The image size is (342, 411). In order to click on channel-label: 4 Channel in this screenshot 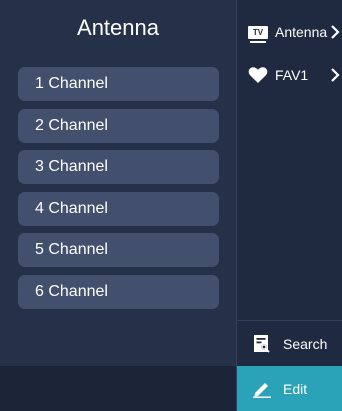, I will do `click(71, 208)`.